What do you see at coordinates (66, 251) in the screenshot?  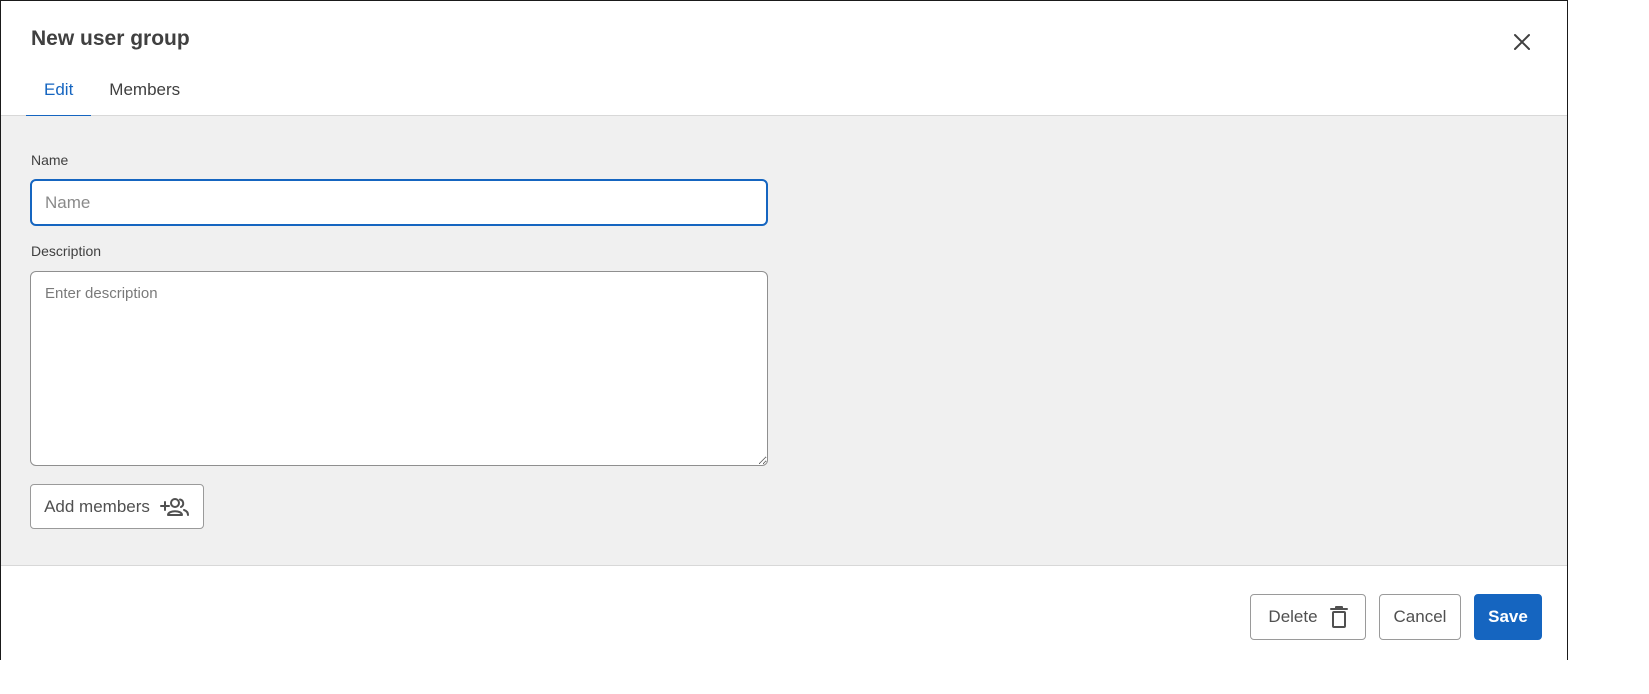 I see `description-label: Description` at bounding box center [66, 251].